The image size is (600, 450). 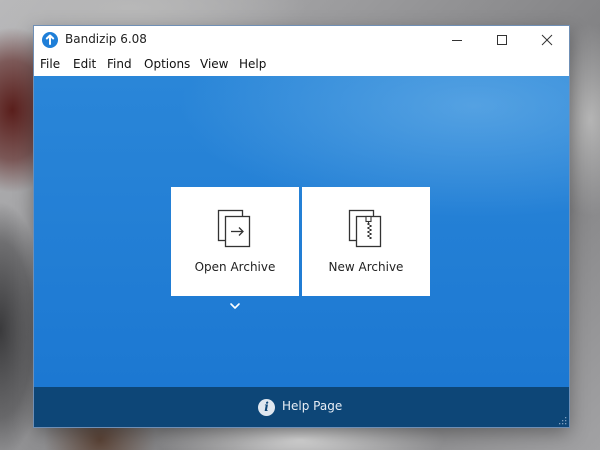 What do you see at coordinates (235, 267) in the screenshot?
I see `open-archive-label: Open Archive` at bounding box center [235, 267].